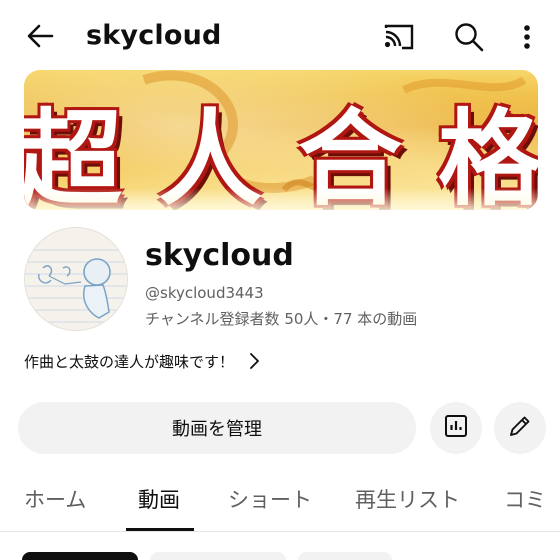 This screenshot has width=560, height=560. What do you see at coordinates (204, 293) in the screenshot?
I see `channel-handle: @skycloud3443` at bounding box center [204, 293].